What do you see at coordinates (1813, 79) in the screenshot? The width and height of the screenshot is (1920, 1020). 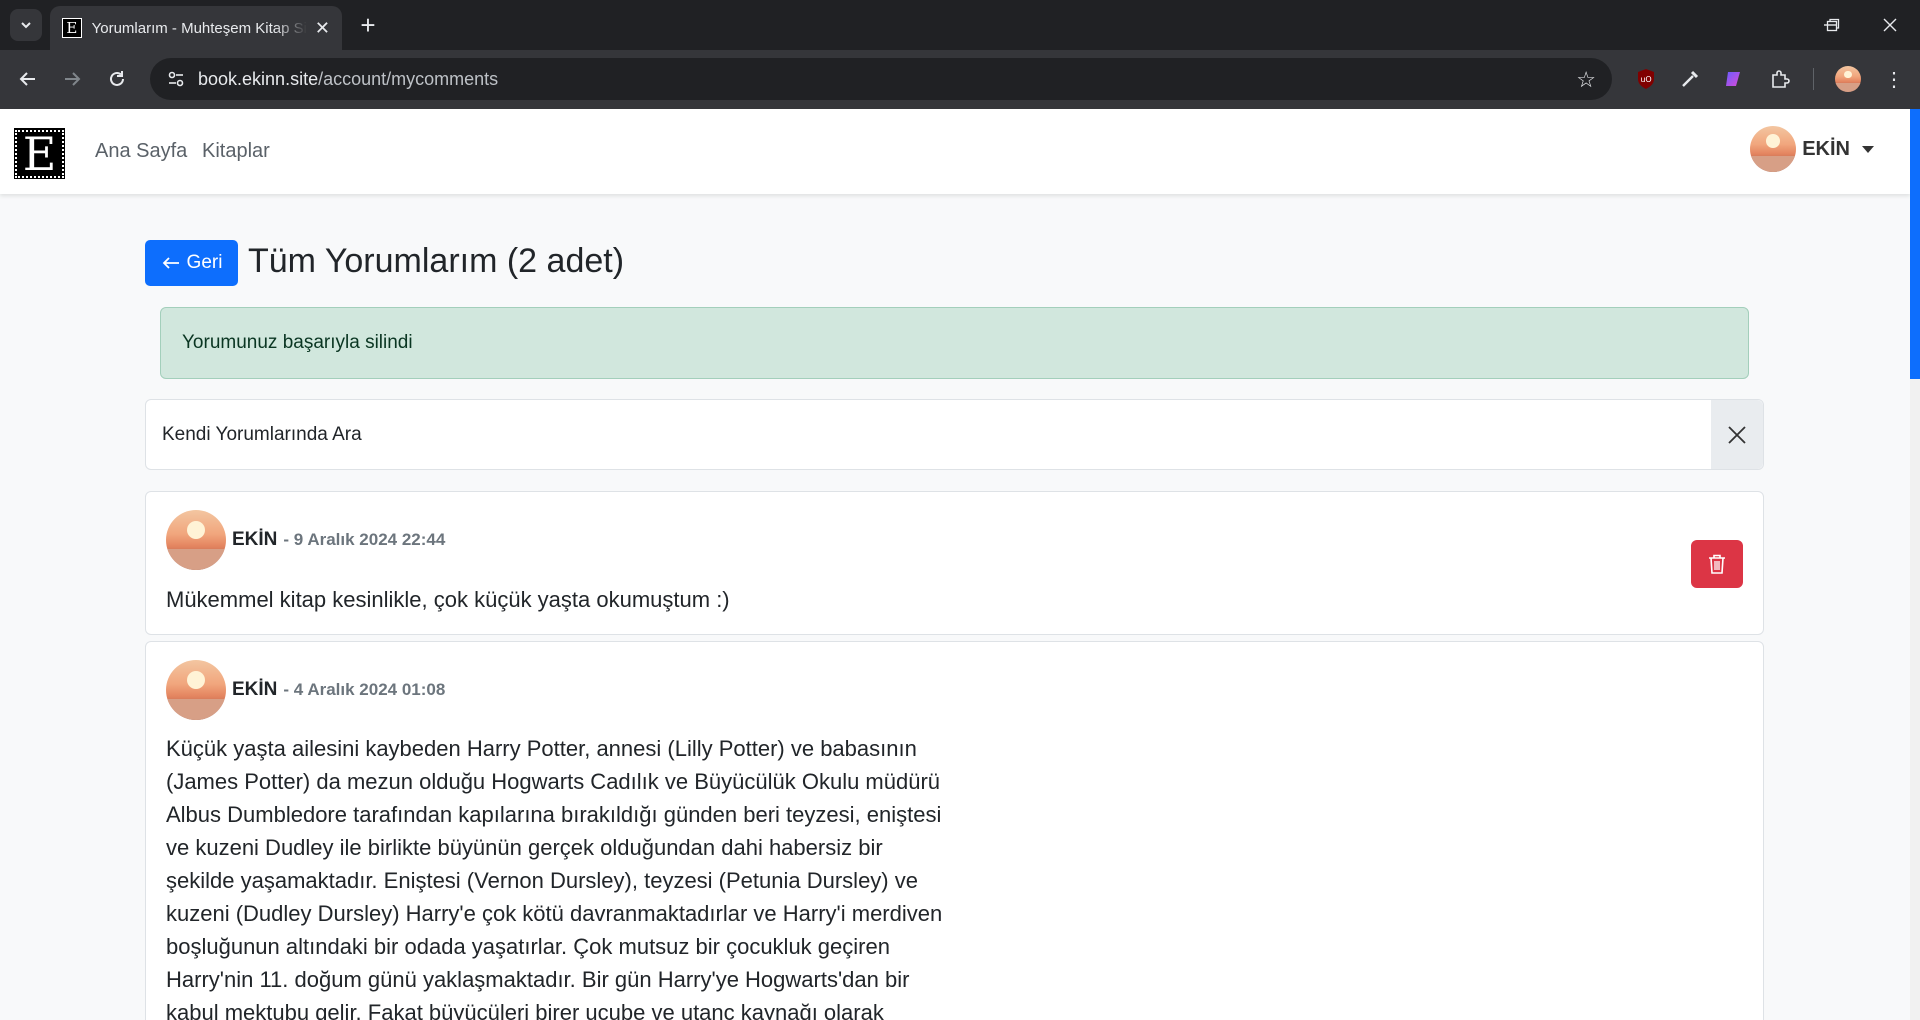 I see `toolbar-divider` at bounding box center [1813, 79].